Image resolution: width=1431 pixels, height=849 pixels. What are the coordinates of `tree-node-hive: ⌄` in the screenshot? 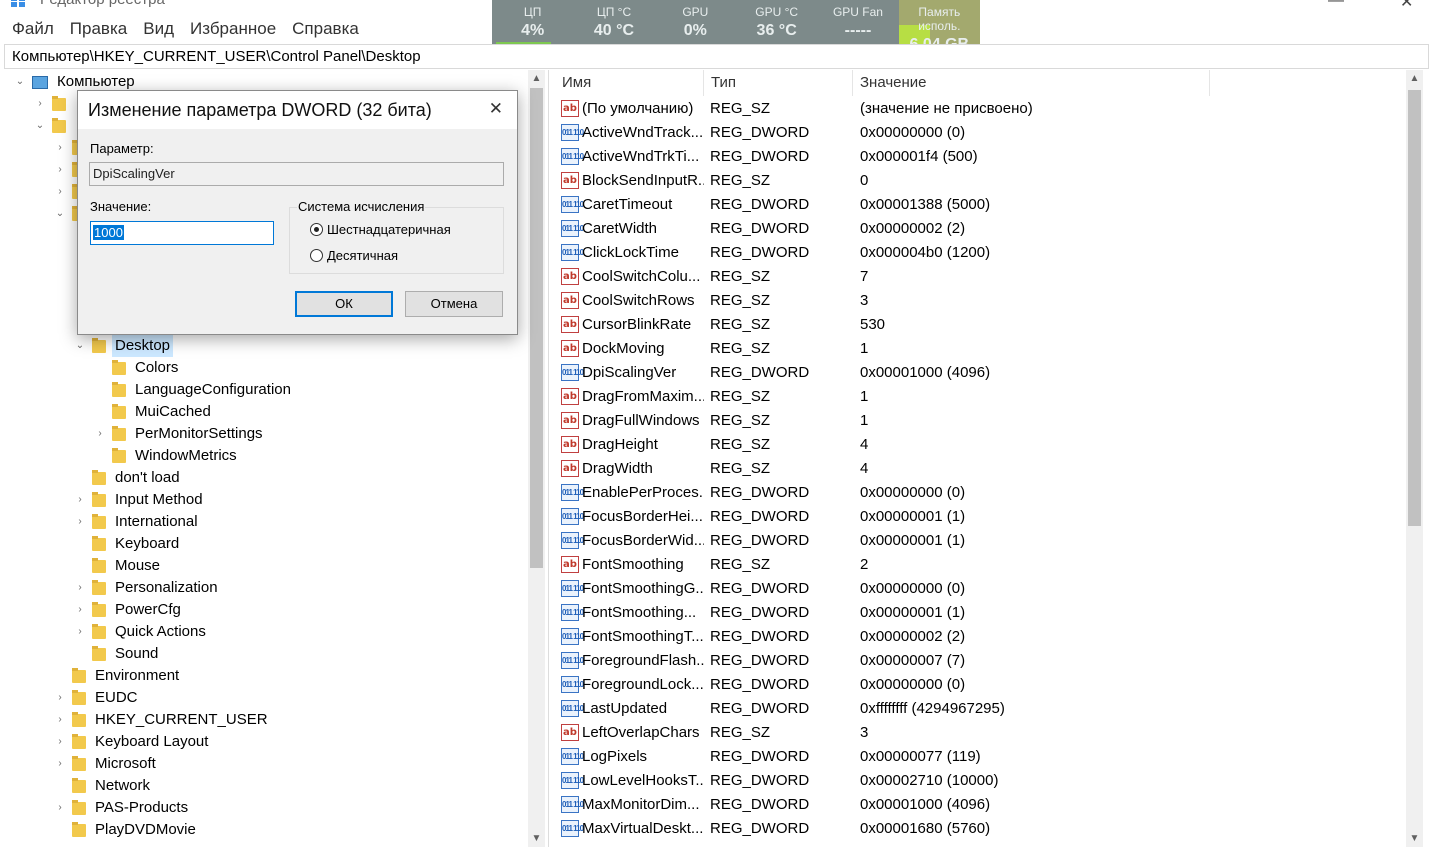 It's located at (53, 126).